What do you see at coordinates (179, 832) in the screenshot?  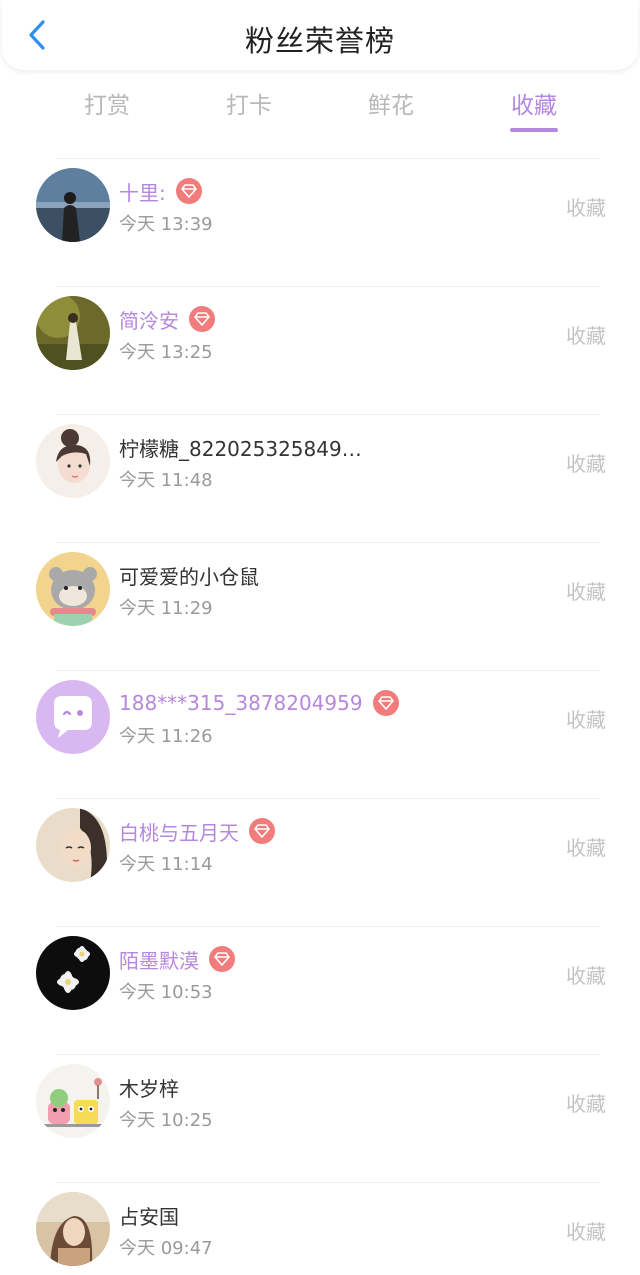 I see `fan-name: 白桃与五月天` at bounding box center [179, 832].